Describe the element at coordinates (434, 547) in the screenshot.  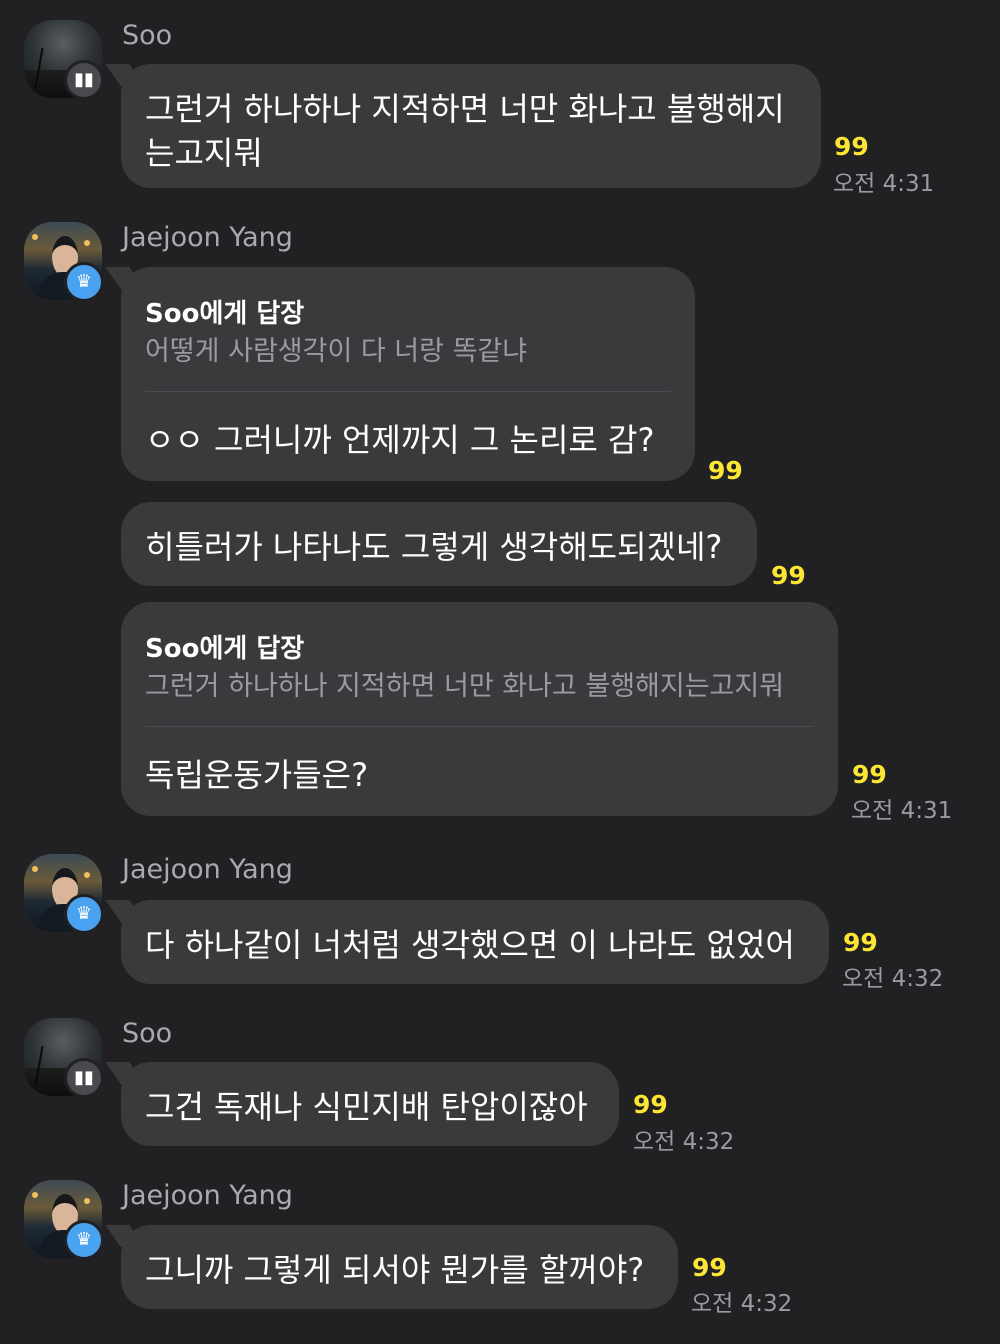
I see `message-text: 히틀러가 나타나도 그렇게 생각해도되겠네?` at that location.